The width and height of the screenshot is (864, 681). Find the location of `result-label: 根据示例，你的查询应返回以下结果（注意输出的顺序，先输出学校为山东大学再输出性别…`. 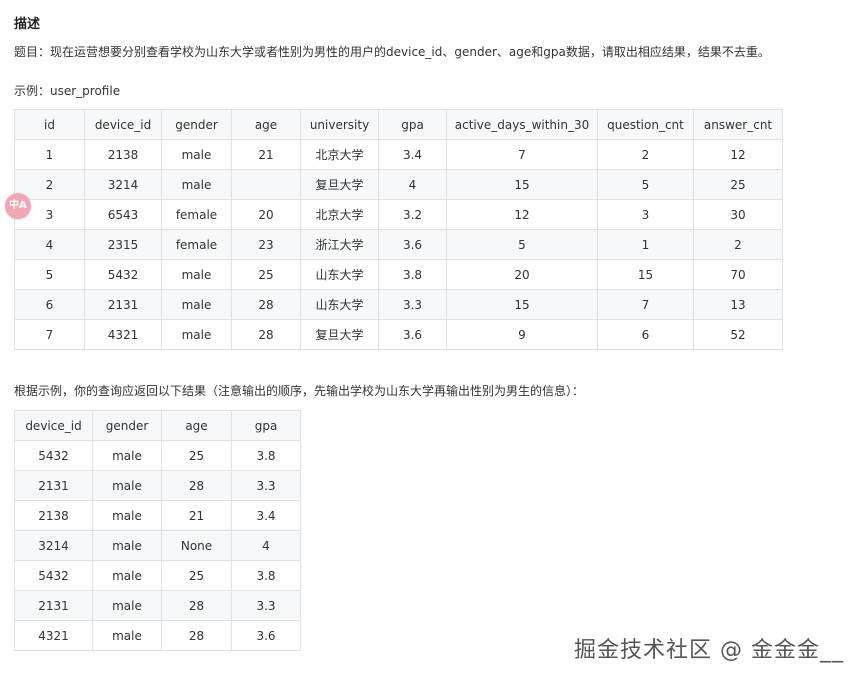

result-label: 根据示例，你的查询应返回以下结果（注意输出的顺序，先输出学校为山东大学再输出性别… is located at coordinates (299, 391).